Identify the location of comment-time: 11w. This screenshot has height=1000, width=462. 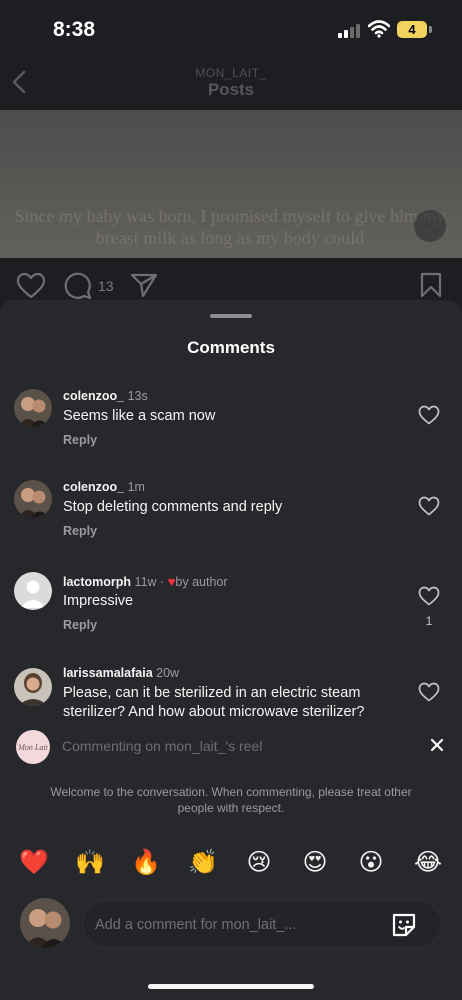
(145, 582).